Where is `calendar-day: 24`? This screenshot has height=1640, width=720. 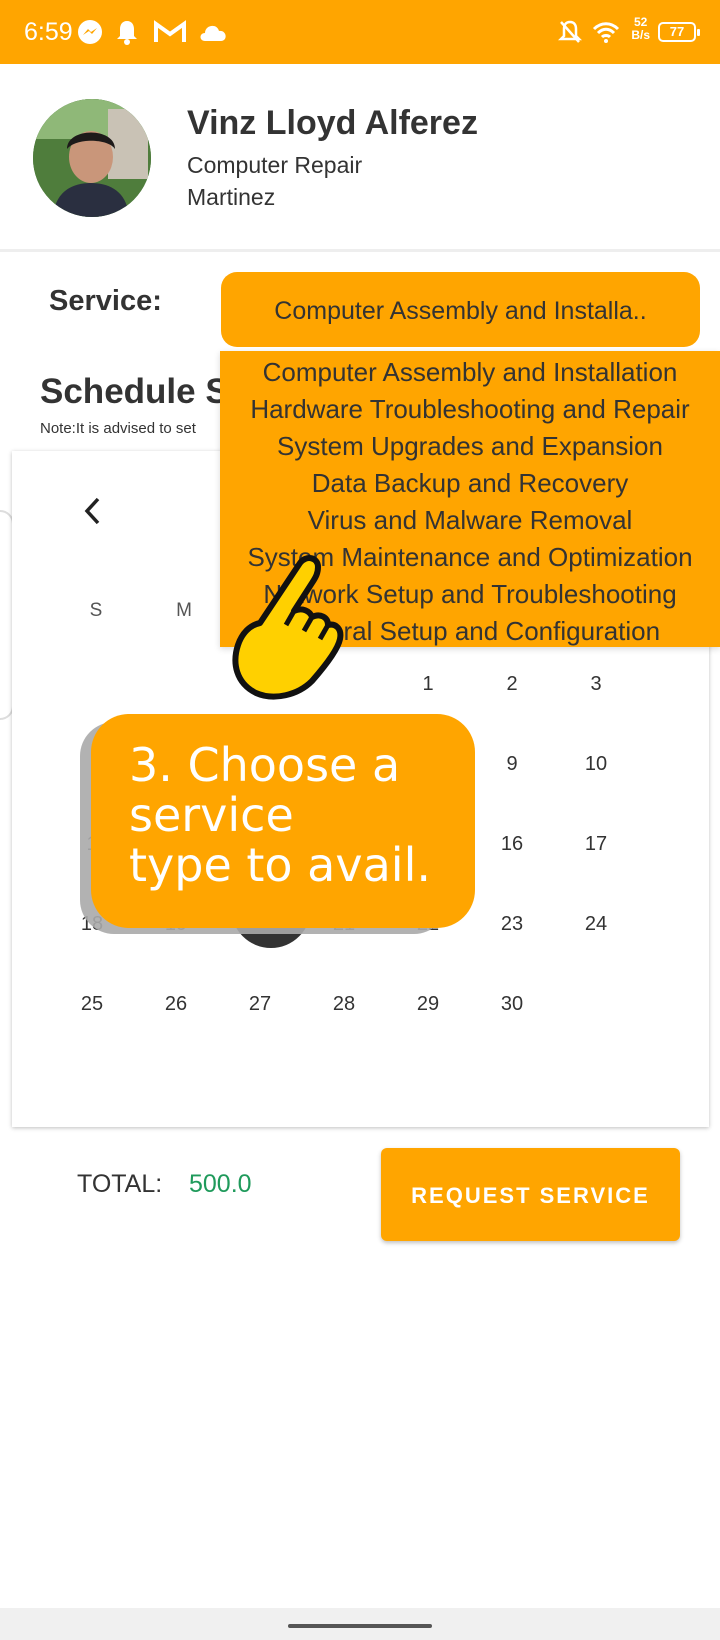 calendar-day: 24 is located at coordinates (596, 924).